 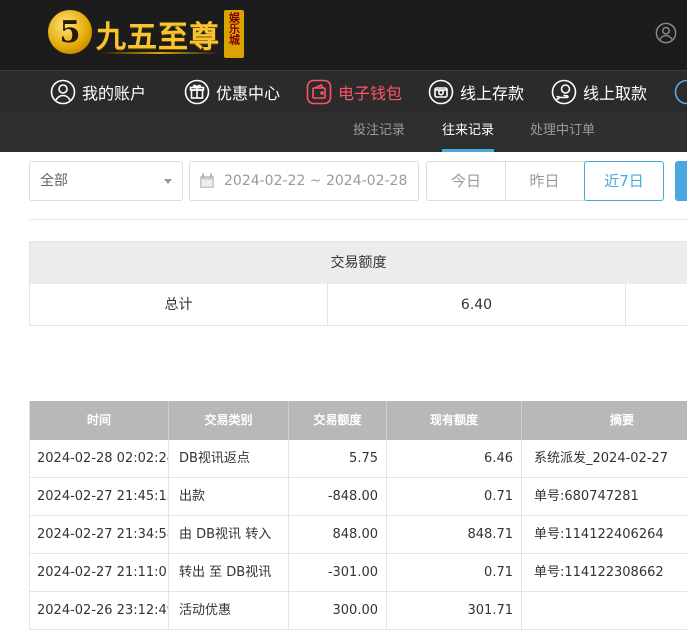 What do you see at coordinates (599, 534) in the screenshot?
I see `cell-memo: 单号:114122406264` at bounding box center [599, 534].